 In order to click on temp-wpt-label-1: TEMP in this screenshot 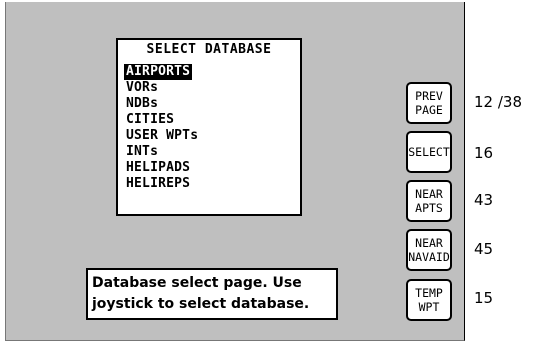, I will do `click(429, 293)`.